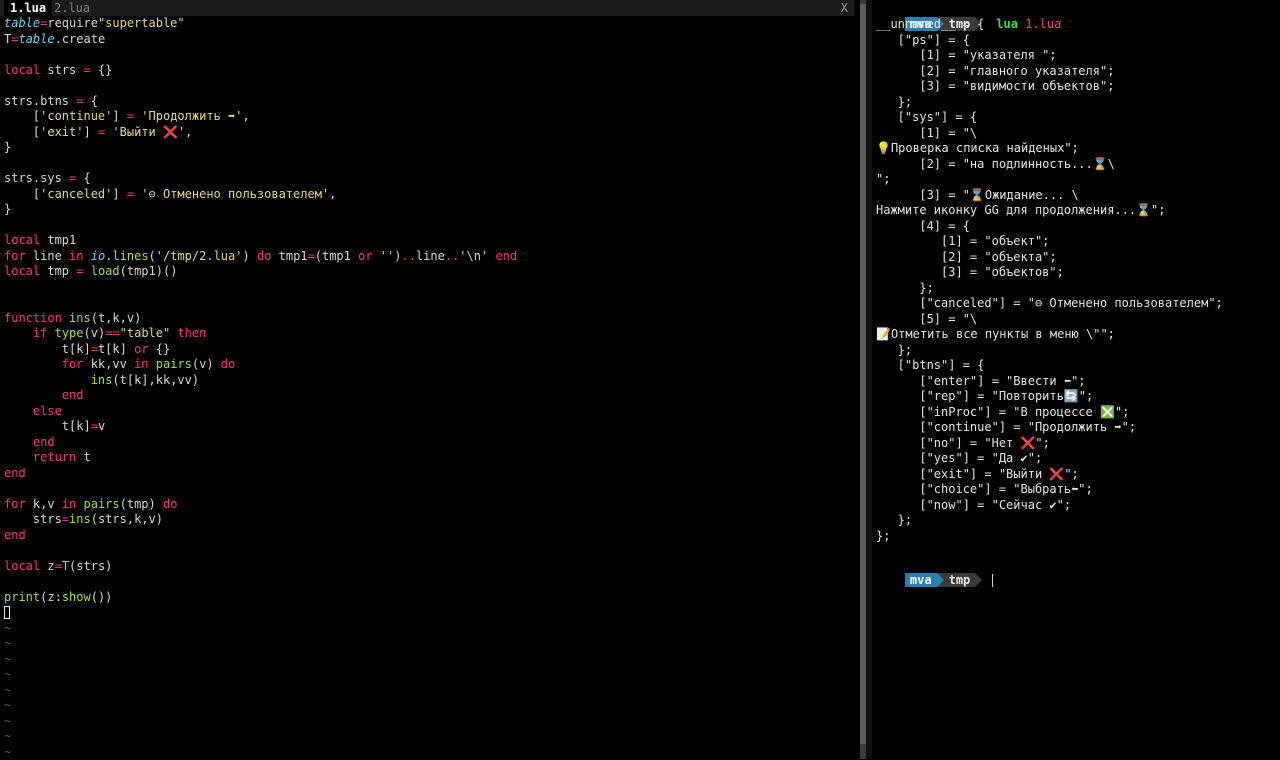 The height and width of the screenshot is (760, 1280). Describe the element at coordinates (260, 210) in the screenshot. I see `code-line: }` at that location.